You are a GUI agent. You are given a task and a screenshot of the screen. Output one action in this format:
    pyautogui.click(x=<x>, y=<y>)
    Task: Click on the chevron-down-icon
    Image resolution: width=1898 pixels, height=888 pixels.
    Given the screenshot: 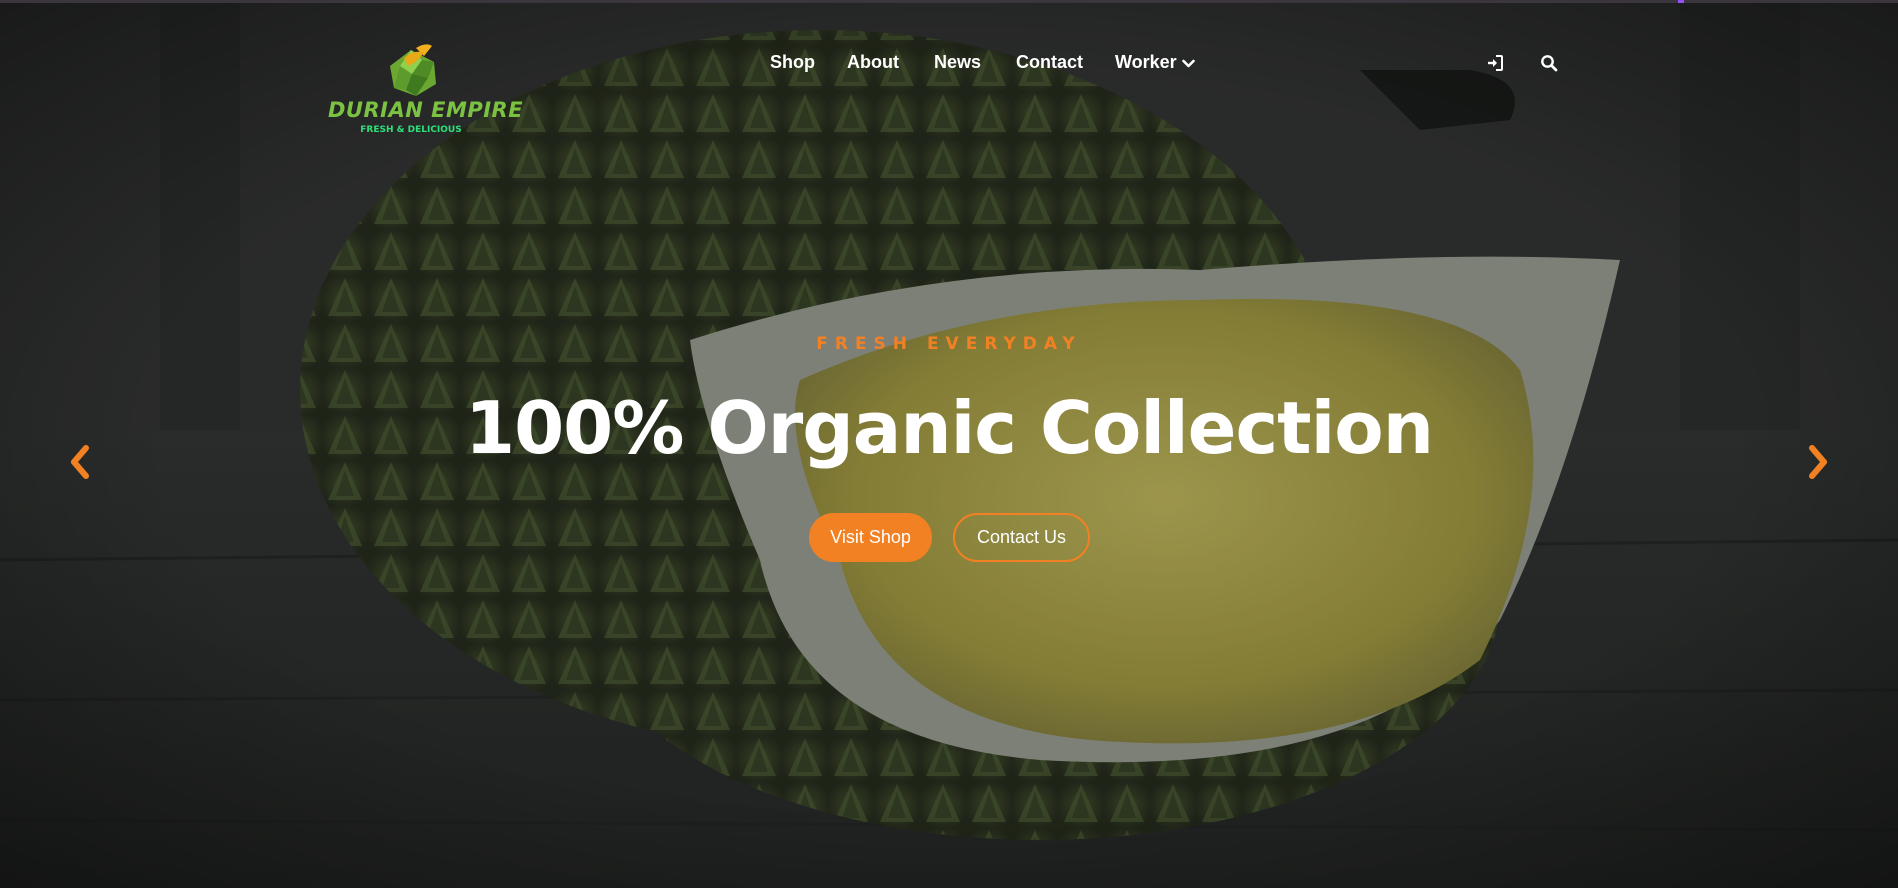 What is the action you would take?
    pyautogui.click(x=1188, y=63)
    